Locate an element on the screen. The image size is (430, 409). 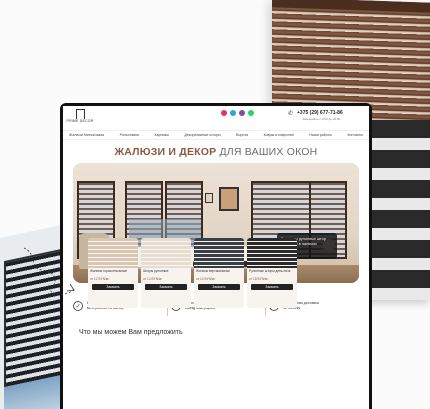
logo-mark-icon is located at coordinates (80, 114).